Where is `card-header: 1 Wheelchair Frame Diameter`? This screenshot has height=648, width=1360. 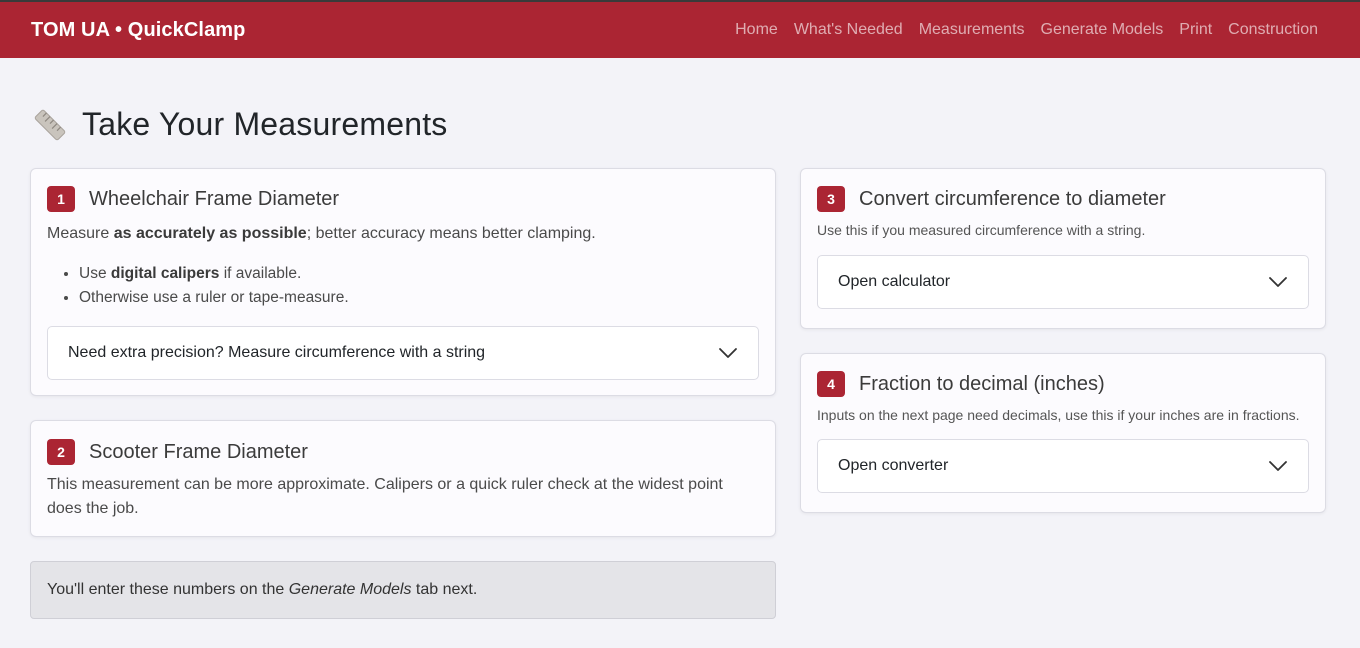
card-header: 1 Wheelchair Frame Diameter is located at coordinates (403, 199).